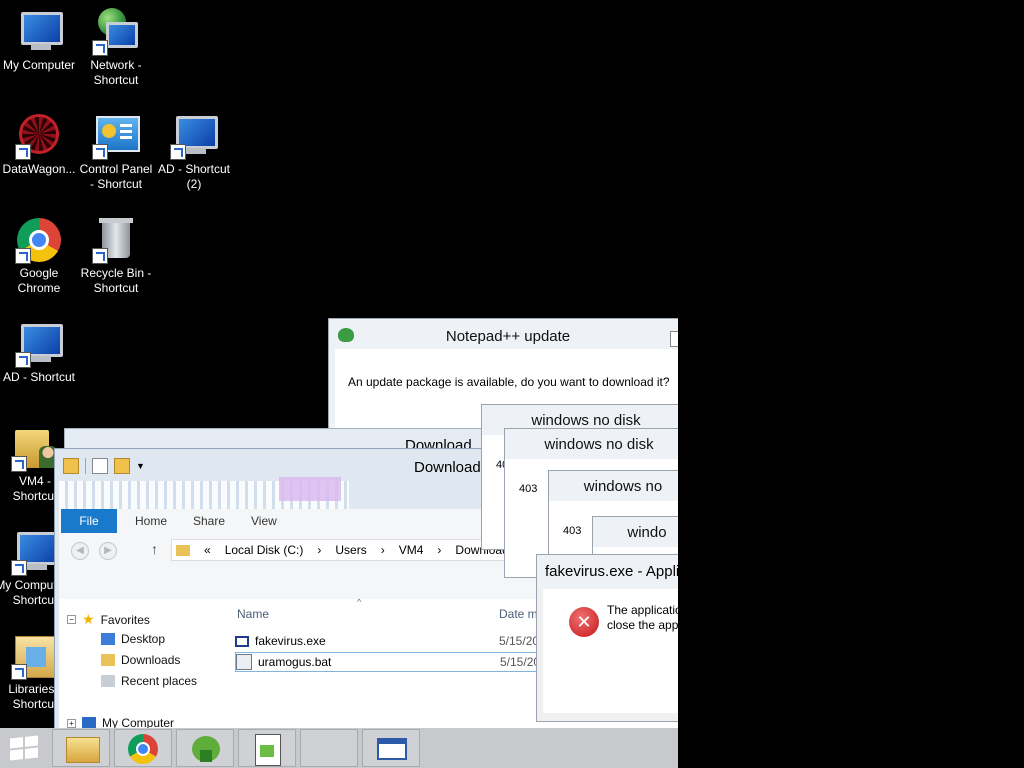 The height and width of the screenshot is (768, 1024). I want to click on notepadpp-icon, so click(268, 750).